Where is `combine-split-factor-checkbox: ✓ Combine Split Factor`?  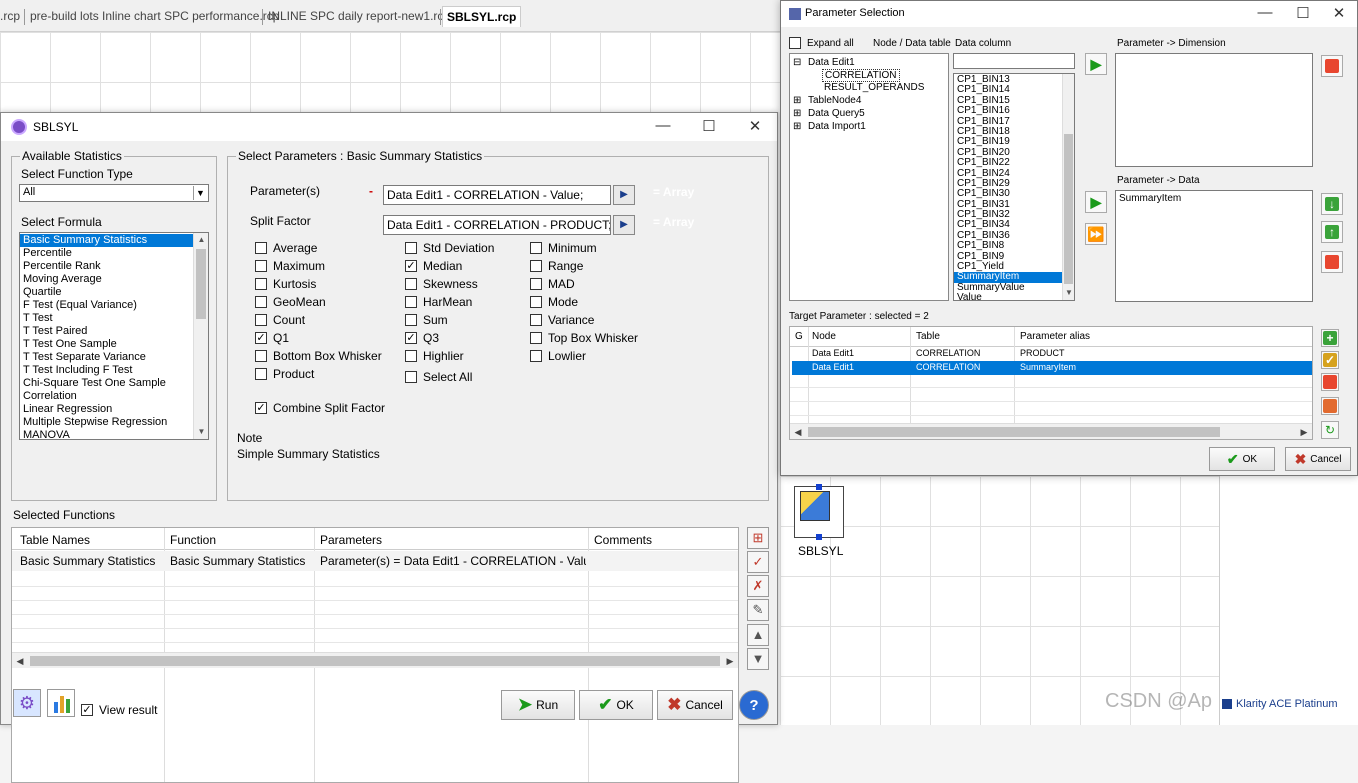
combine-split-factor-checkbox: ✓ Combine Split Factor is located at coordinates (320, 408).